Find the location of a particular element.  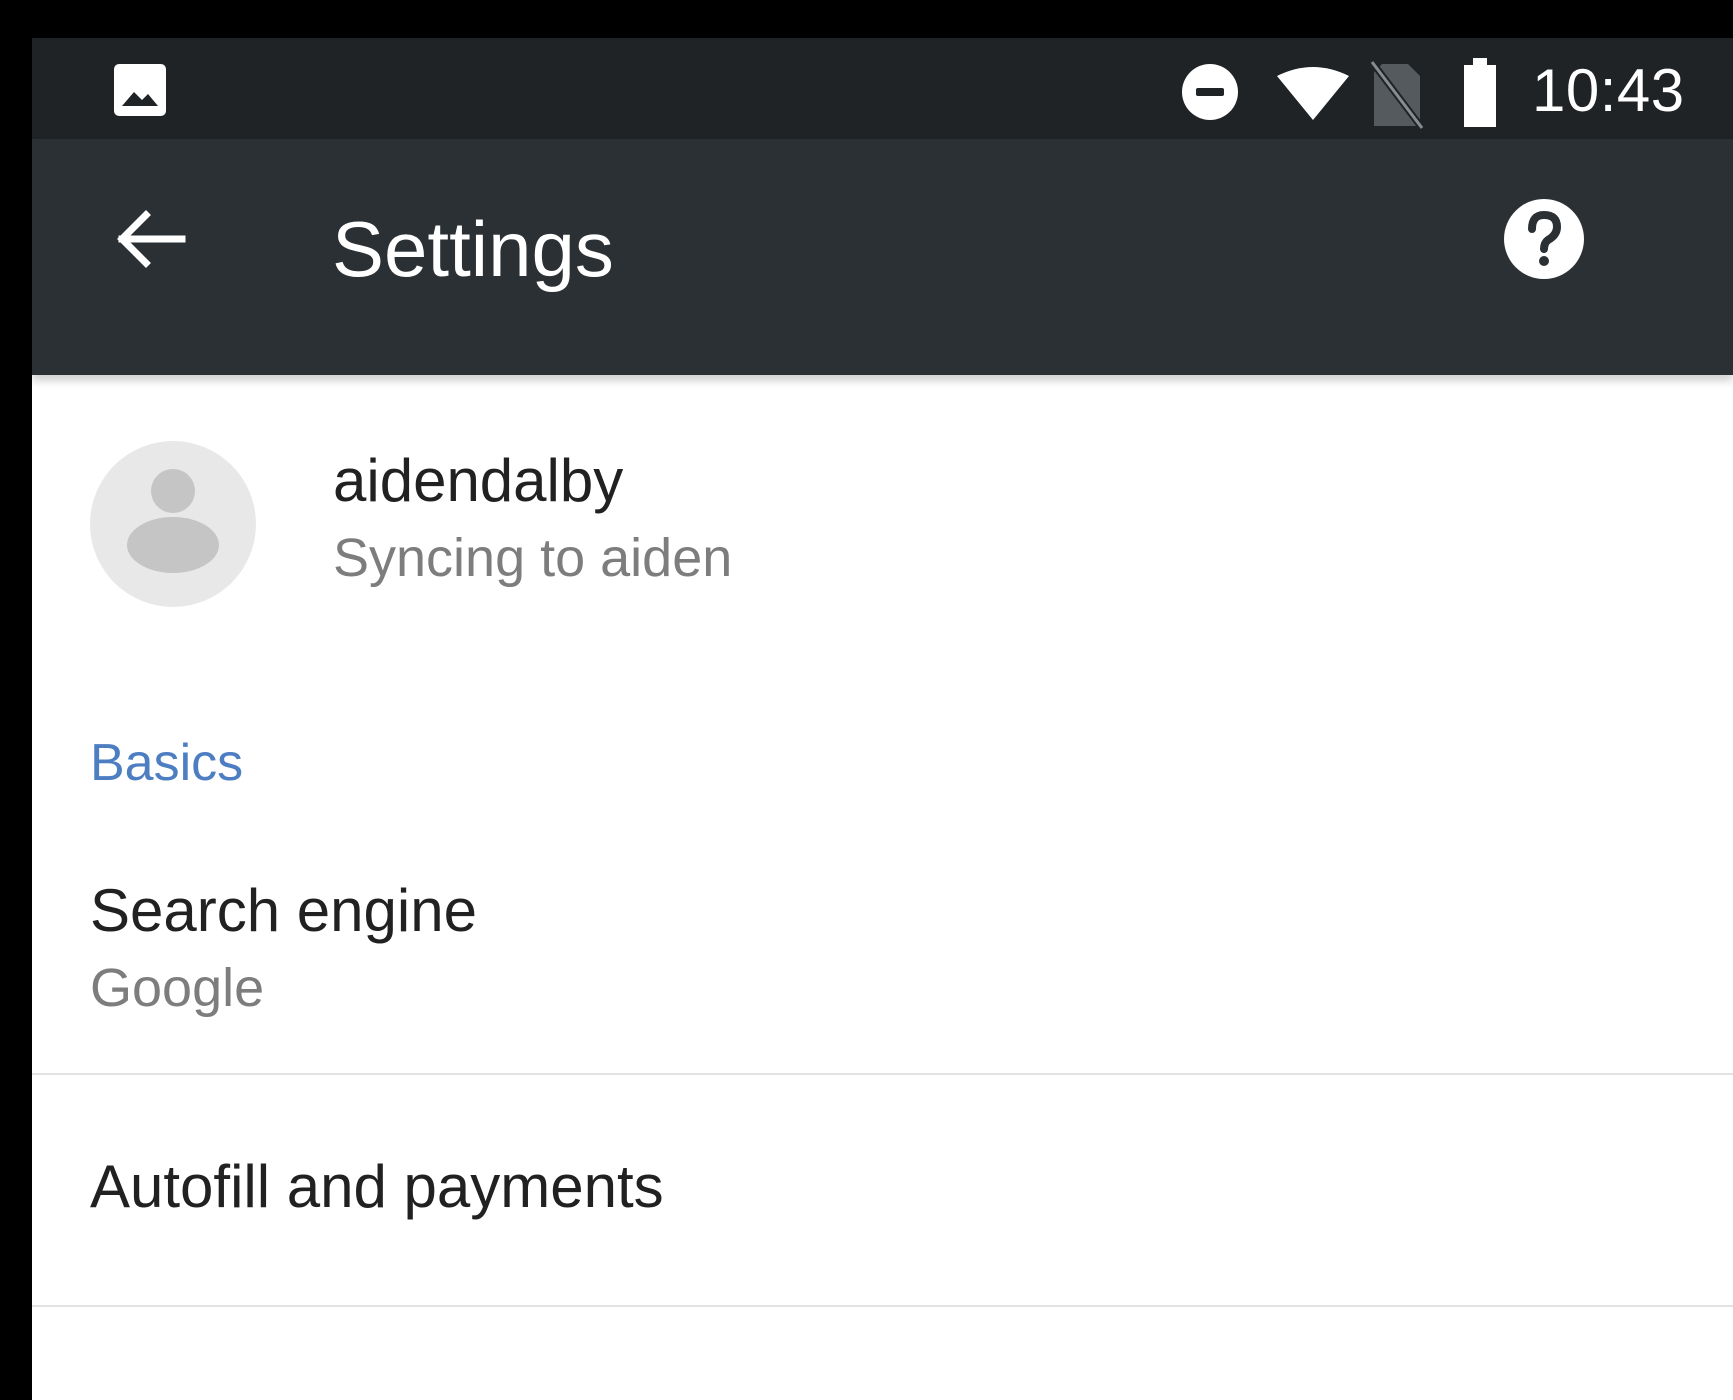

help-button is located at coordinates (1544, 239).